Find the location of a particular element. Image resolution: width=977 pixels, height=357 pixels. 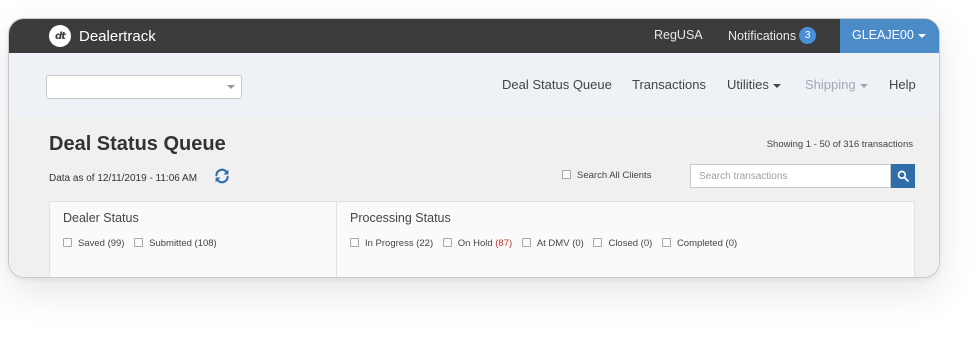

search-icon is located at coordinates (903, 176).